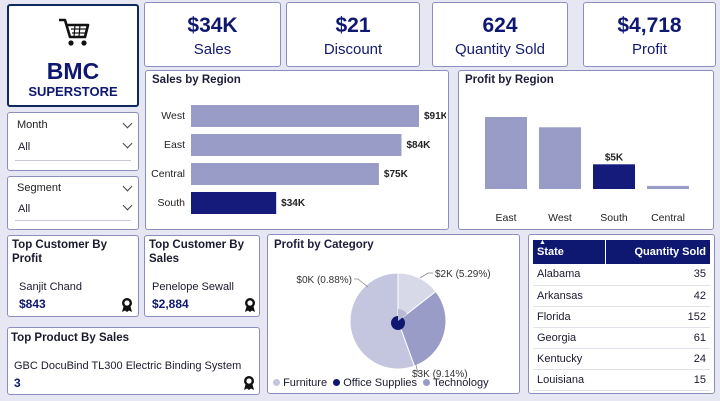  I want to click on kpi-value: $21, so click(353, 25).